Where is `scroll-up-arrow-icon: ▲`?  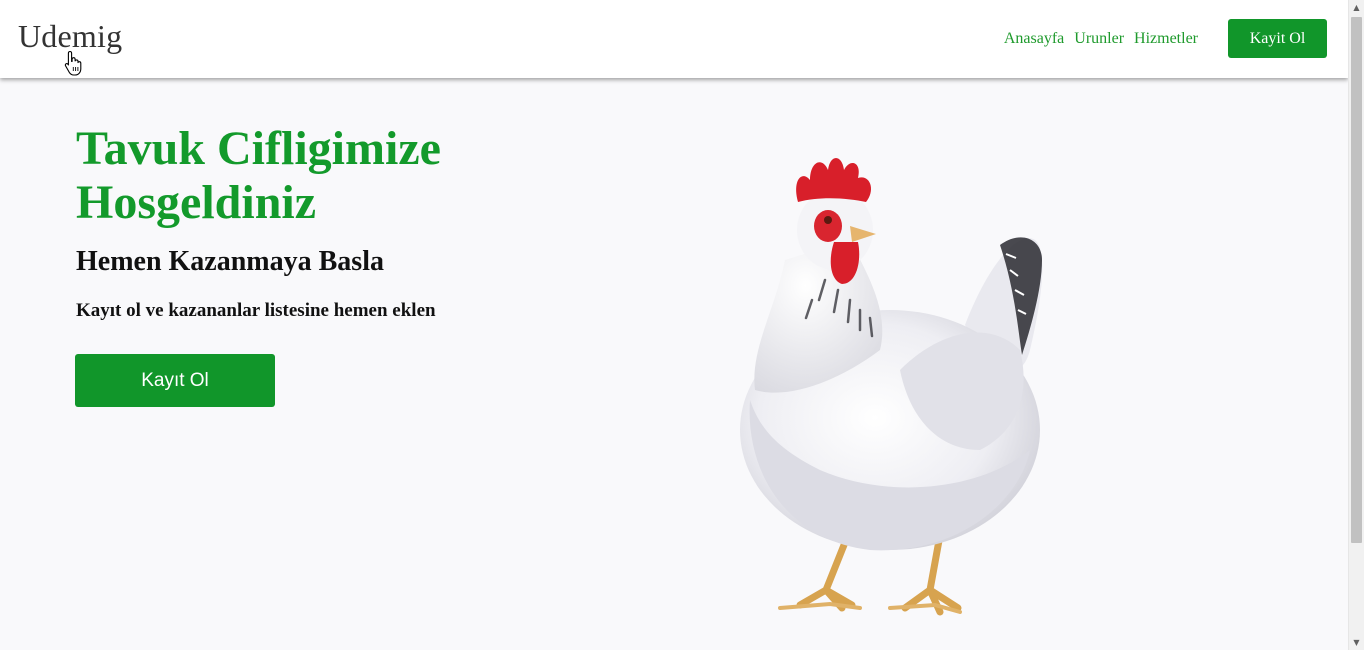 scroll-up-arrow-icon: ▲ is located at coordinates (1356, 7).